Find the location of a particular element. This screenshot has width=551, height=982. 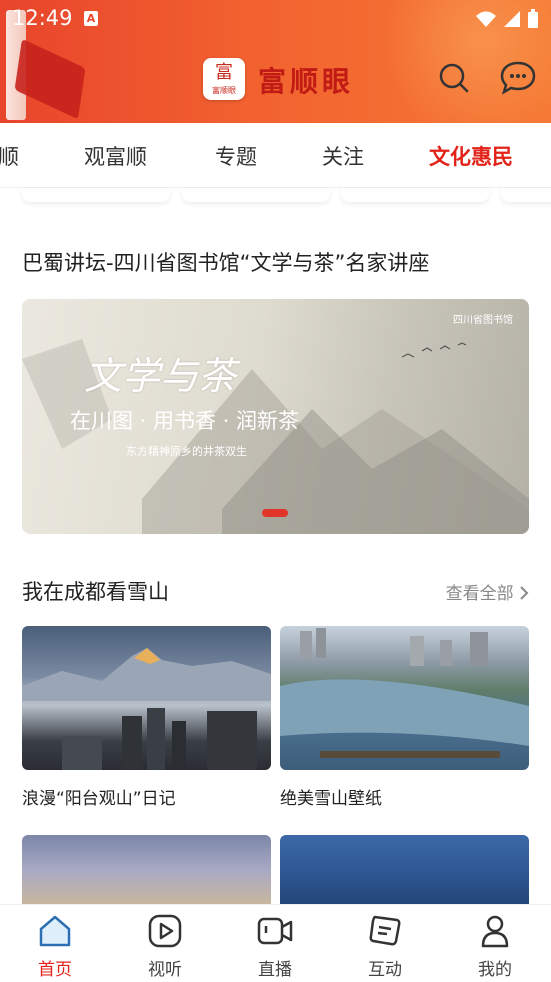

logo-mark: 富 is located at coordinates (224, 72).